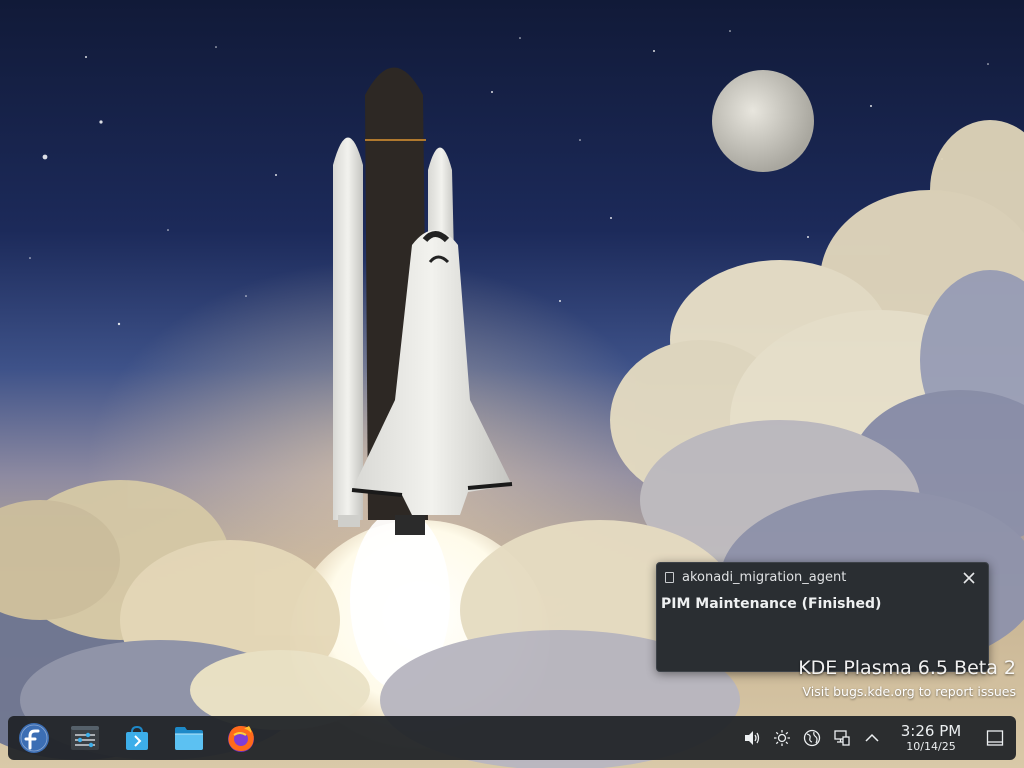  What do you see at coordinates (812, 738) in the screenshot?
I see `network-globe-icon` at bounding box center [812, 738].